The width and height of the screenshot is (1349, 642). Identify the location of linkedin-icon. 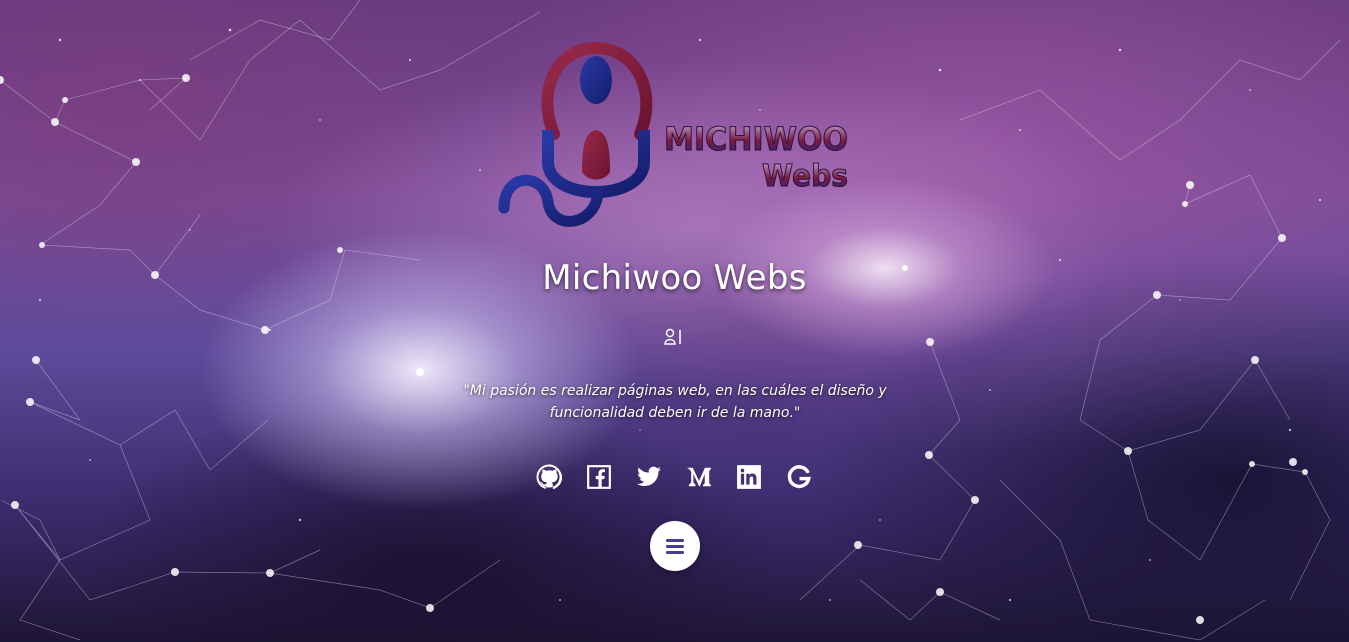
(749, 477).